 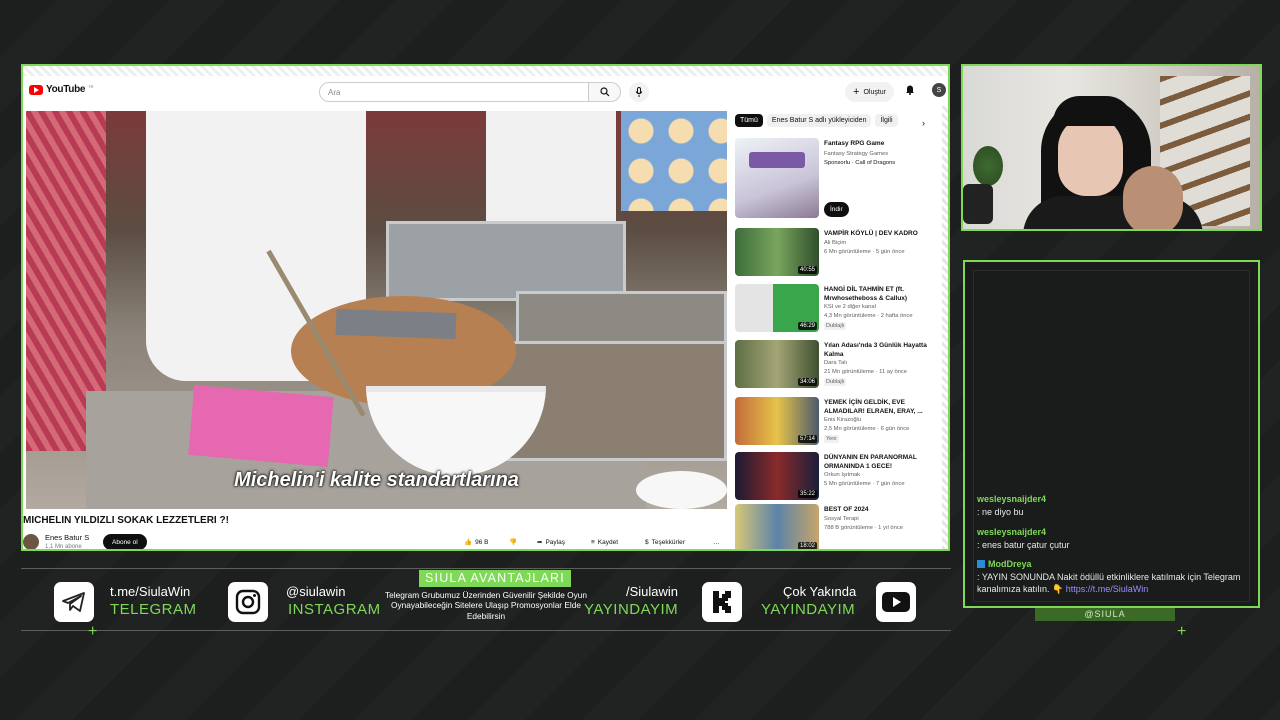 What do you see at coordinates (869, 92) in the screenshot?
I see `create-button: + Oluştur` at bounding box center [869, 92].